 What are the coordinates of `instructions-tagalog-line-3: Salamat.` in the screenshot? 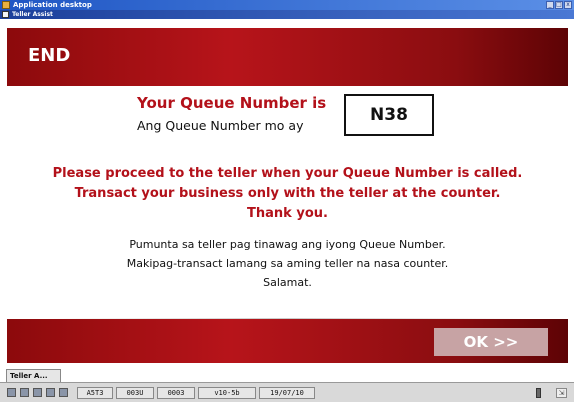 It's located at (287, 282).